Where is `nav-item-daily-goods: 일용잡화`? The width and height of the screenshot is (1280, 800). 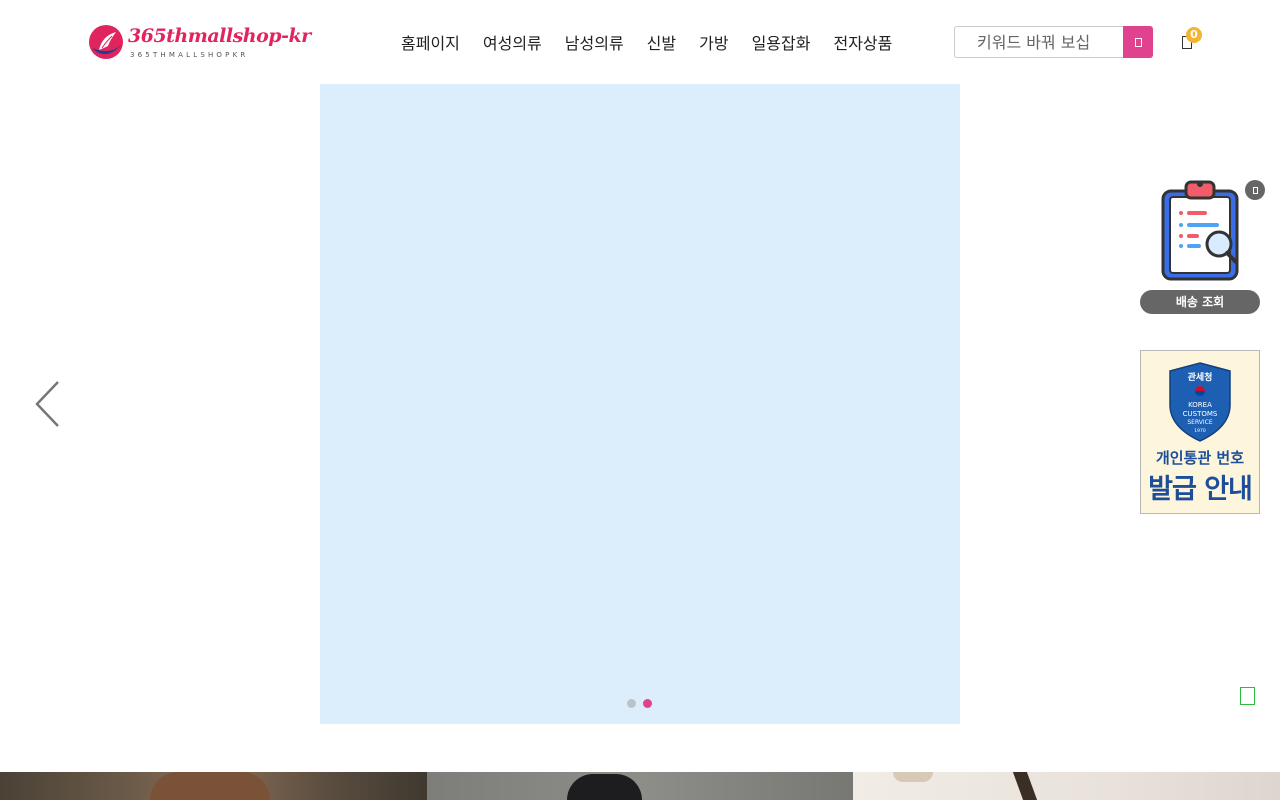 nav-item-daily-goods: 일용잡화 is located at coordinates (781, 42).